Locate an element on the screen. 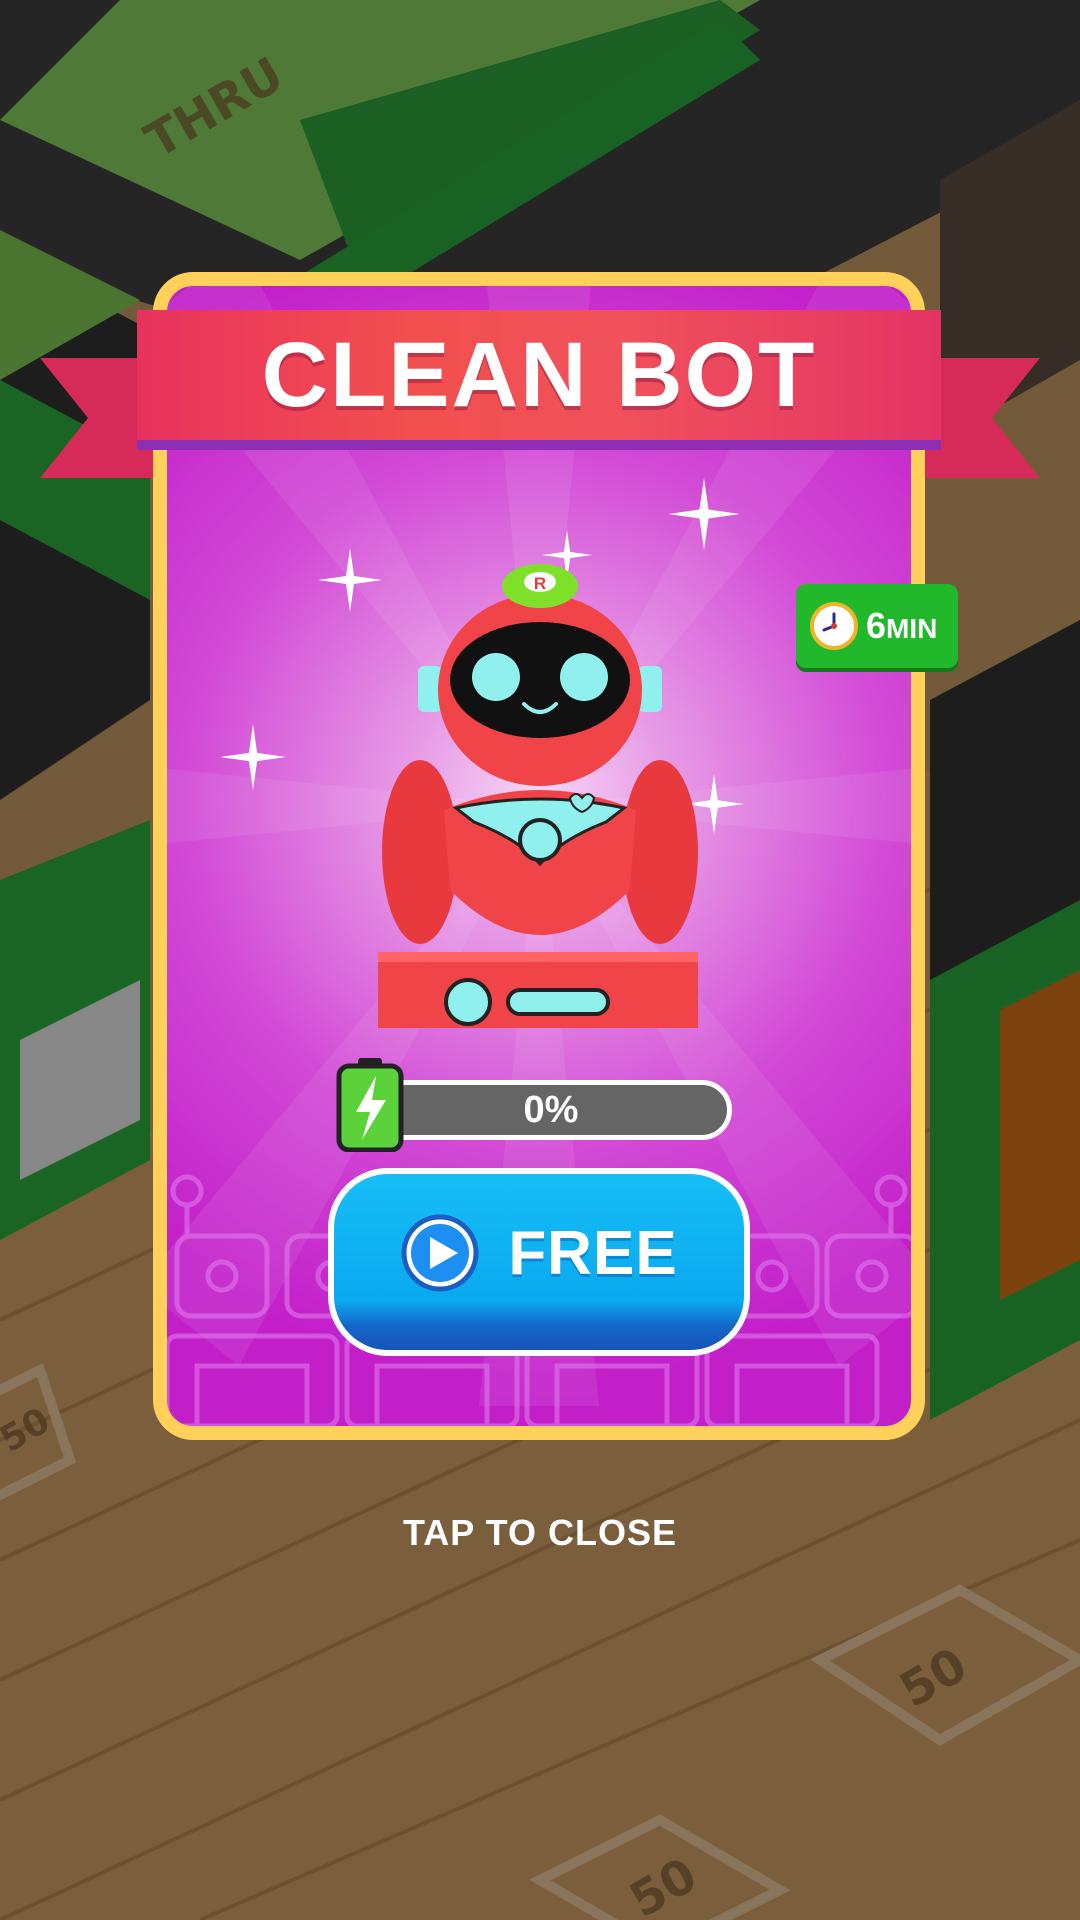  duration-badge: 6MIN is located at coordinates (877, 626).